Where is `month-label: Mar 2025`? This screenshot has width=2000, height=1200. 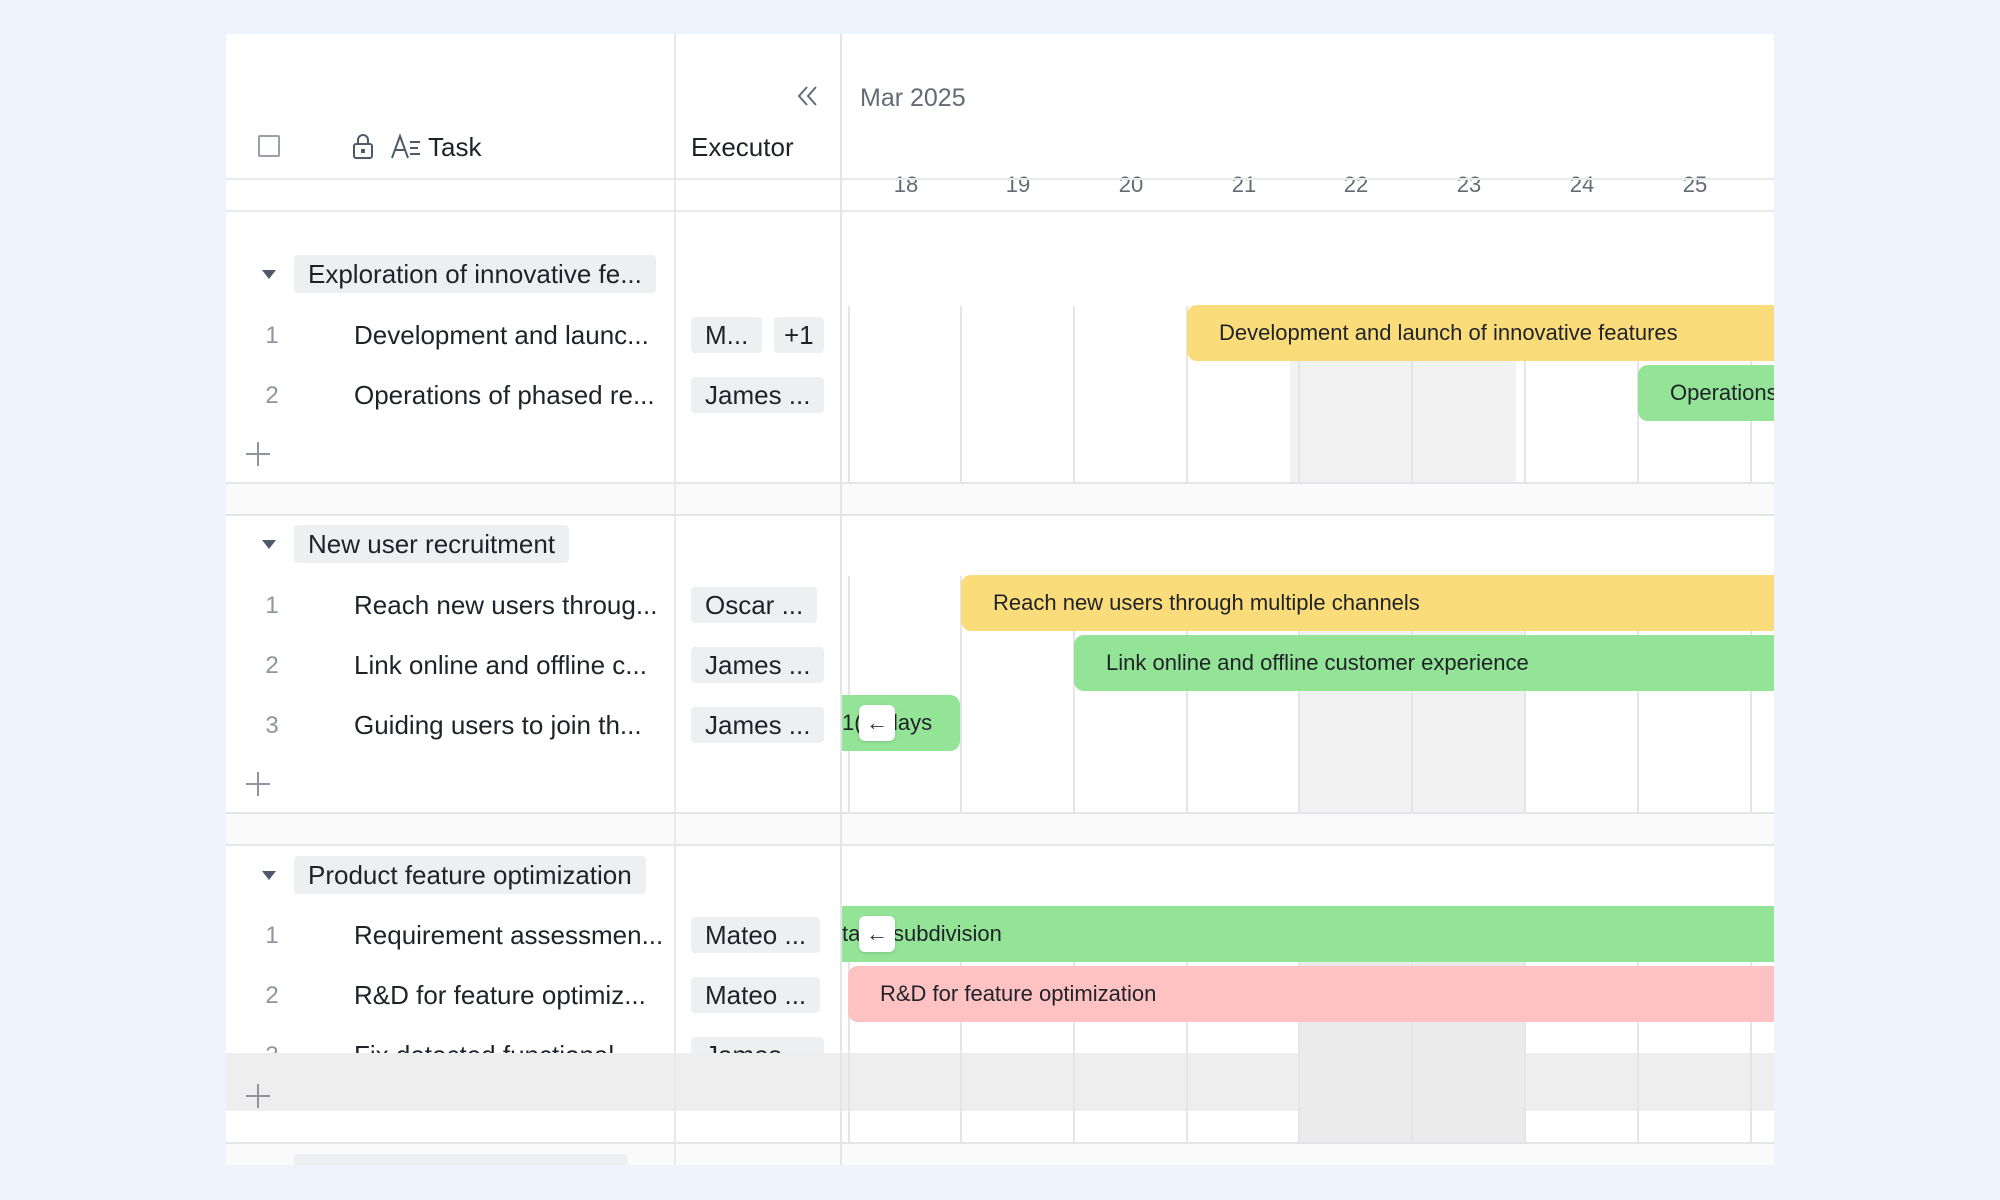
month-label: Mar 2025 is located at coordinates (913, 98).